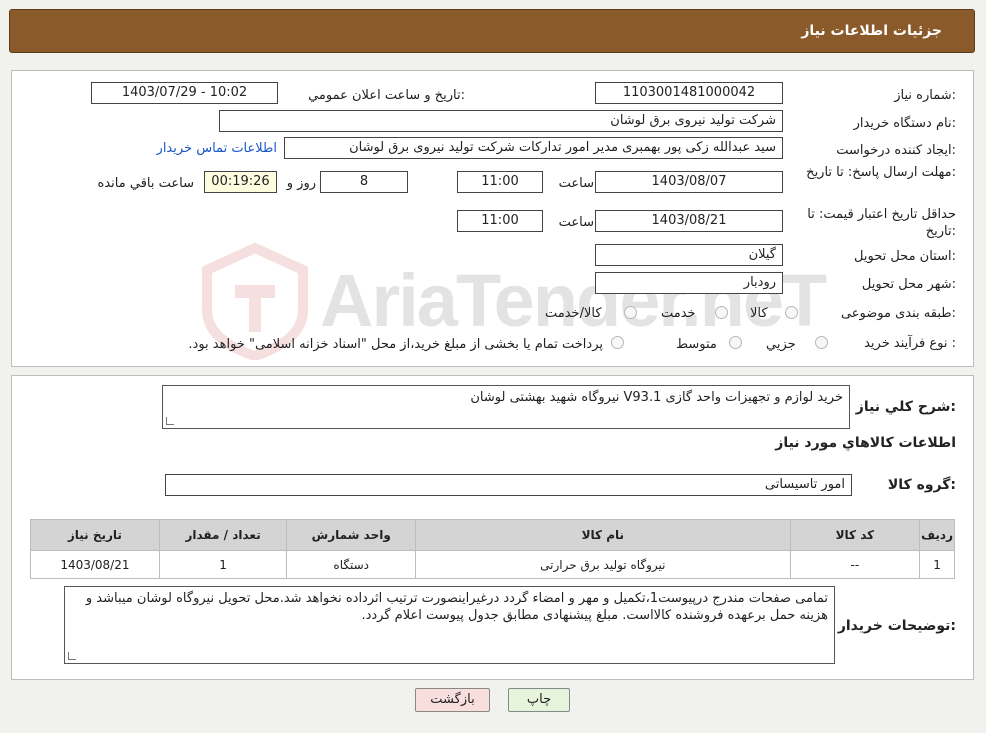 The width and height of the screenshot is (986, 733). I want to click on process-minor-label: جزيي, so click(781, 344).